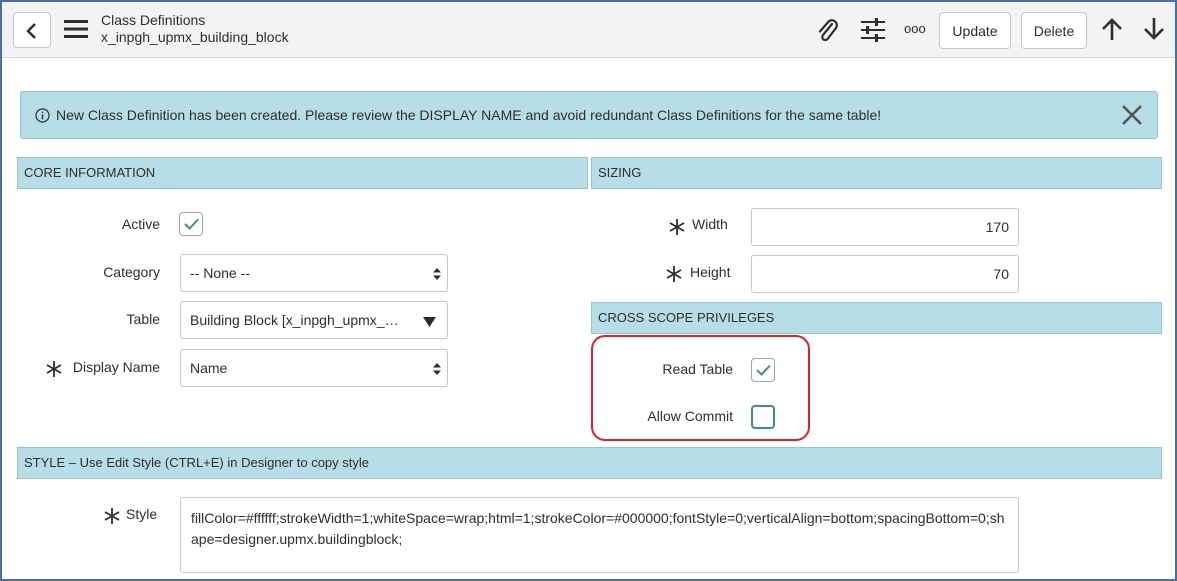 Image resolution: width=1177 pixels, height=581 pixels. I want to click on allow-commit-checkbox, so click(763, 417).